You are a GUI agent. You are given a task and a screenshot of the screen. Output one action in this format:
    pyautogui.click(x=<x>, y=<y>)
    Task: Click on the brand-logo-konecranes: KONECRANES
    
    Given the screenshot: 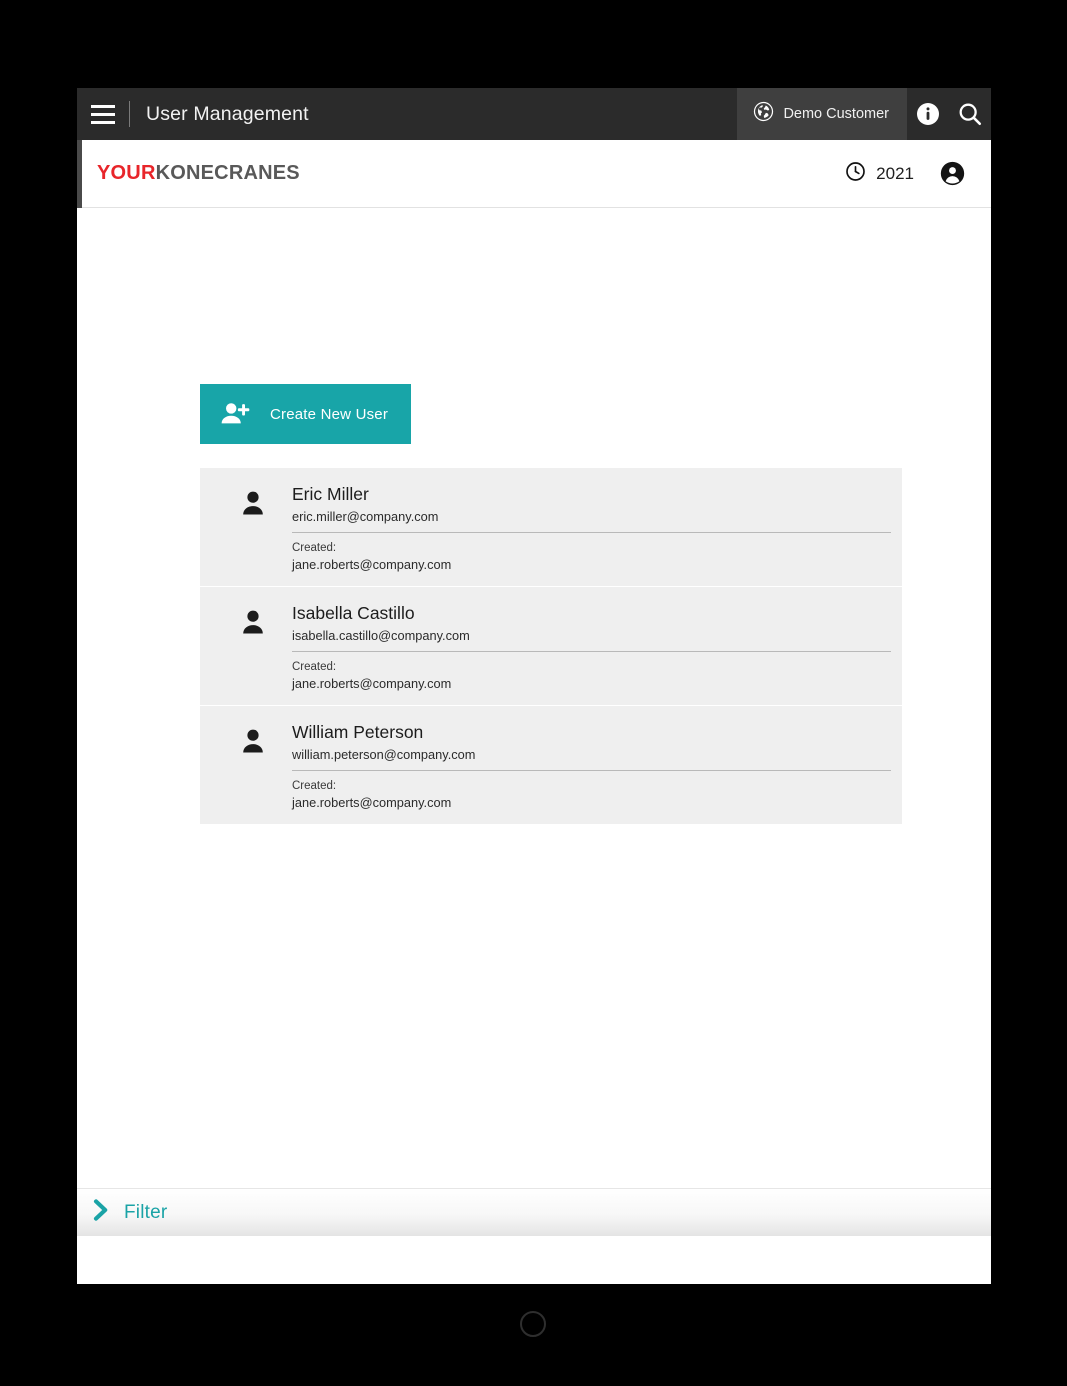 What is the action you would take?
    pyautogui.click(x=227, y=173)
    